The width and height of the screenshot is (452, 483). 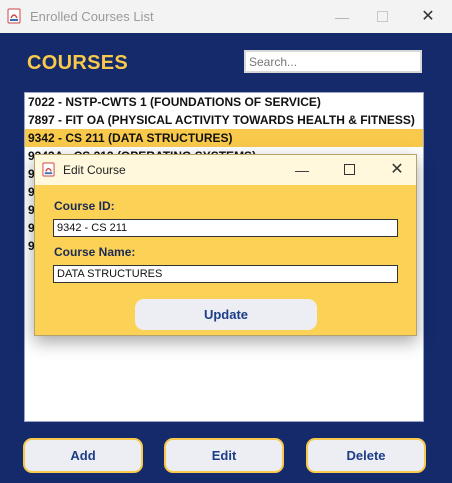 What do you see at coordinates (226, 314) in the screenshot?
I see `update-button: Update` at bounding box center [226, 314].